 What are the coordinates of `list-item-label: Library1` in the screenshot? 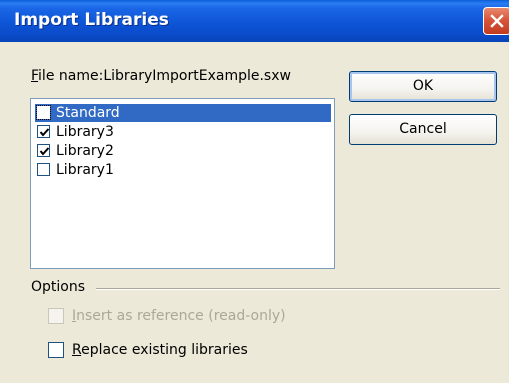 It's located at (85, 170).